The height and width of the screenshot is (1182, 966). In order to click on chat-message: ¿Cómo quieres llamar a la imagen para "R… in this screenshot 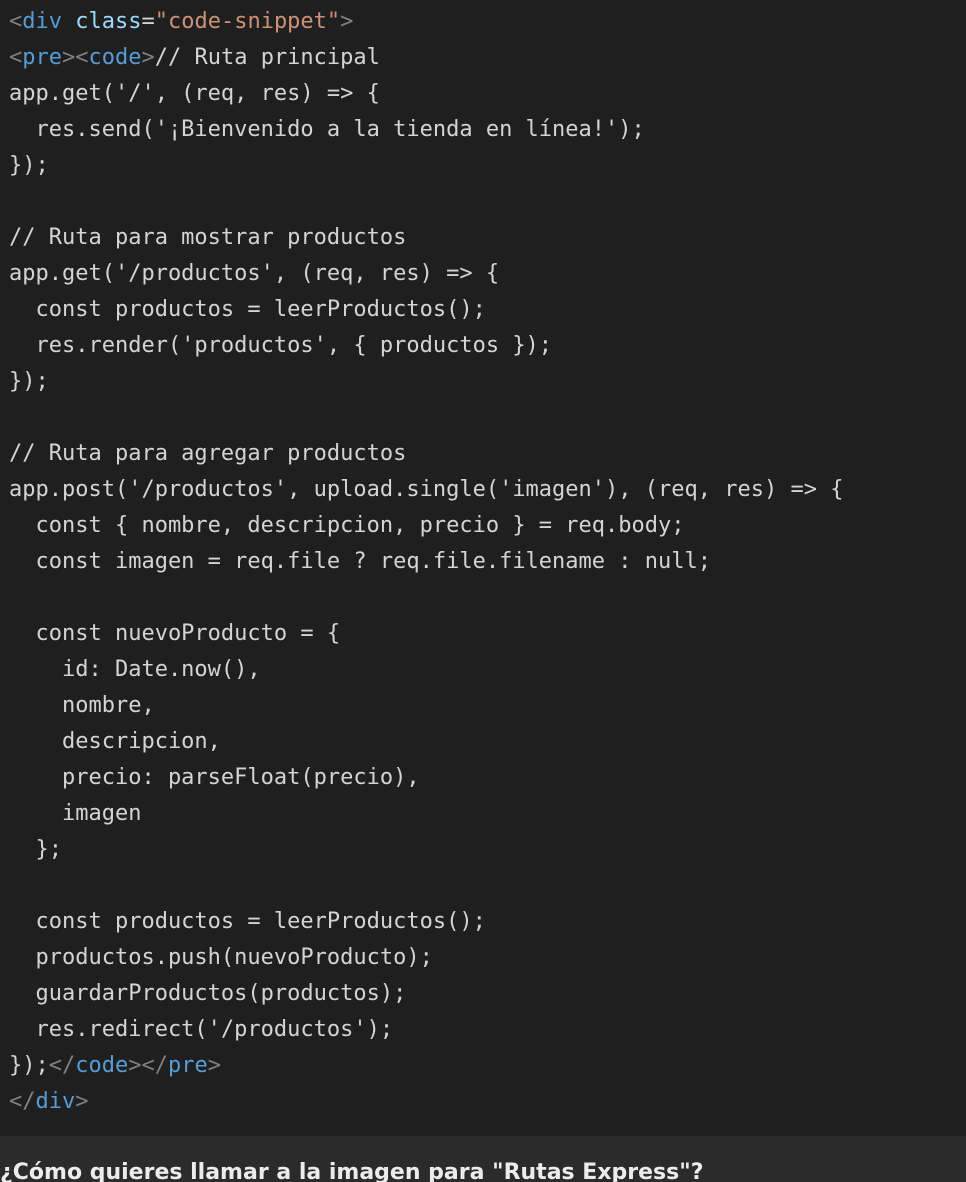, I will do `click(483, 1159)`.